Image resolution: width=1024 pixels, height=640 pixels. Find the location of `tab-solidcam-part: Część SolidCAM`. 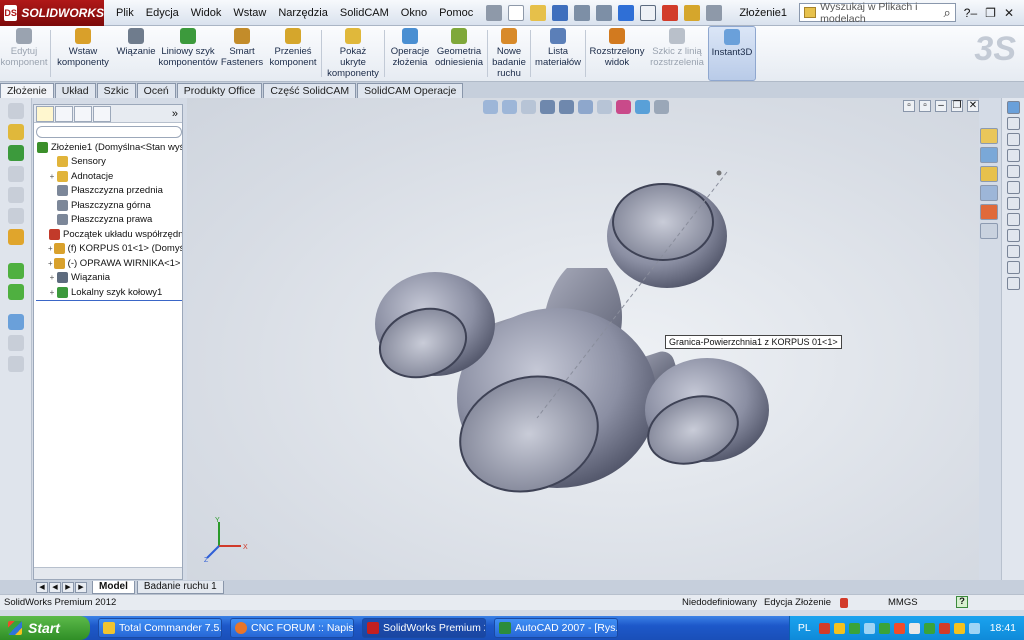

tab-solidcam-part: Część SolidCAM is located at coordinates (310, 90).